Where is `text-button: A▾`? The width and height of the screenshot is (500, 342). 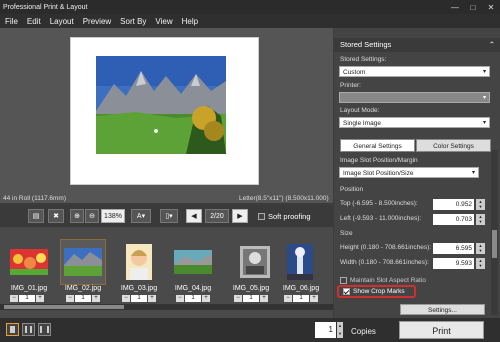
text-button: A▾ is located at coordinates (141, 216).